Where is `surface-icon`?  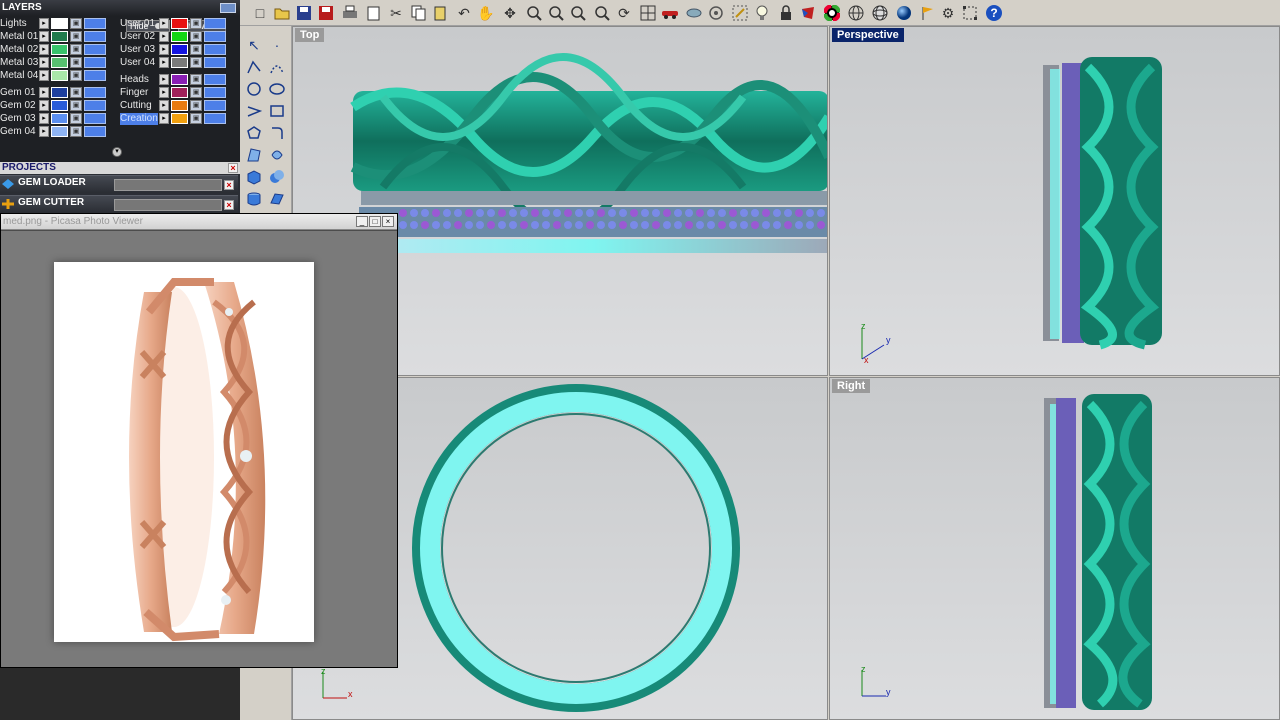
surface-icon is located at coordinates (254, 155).